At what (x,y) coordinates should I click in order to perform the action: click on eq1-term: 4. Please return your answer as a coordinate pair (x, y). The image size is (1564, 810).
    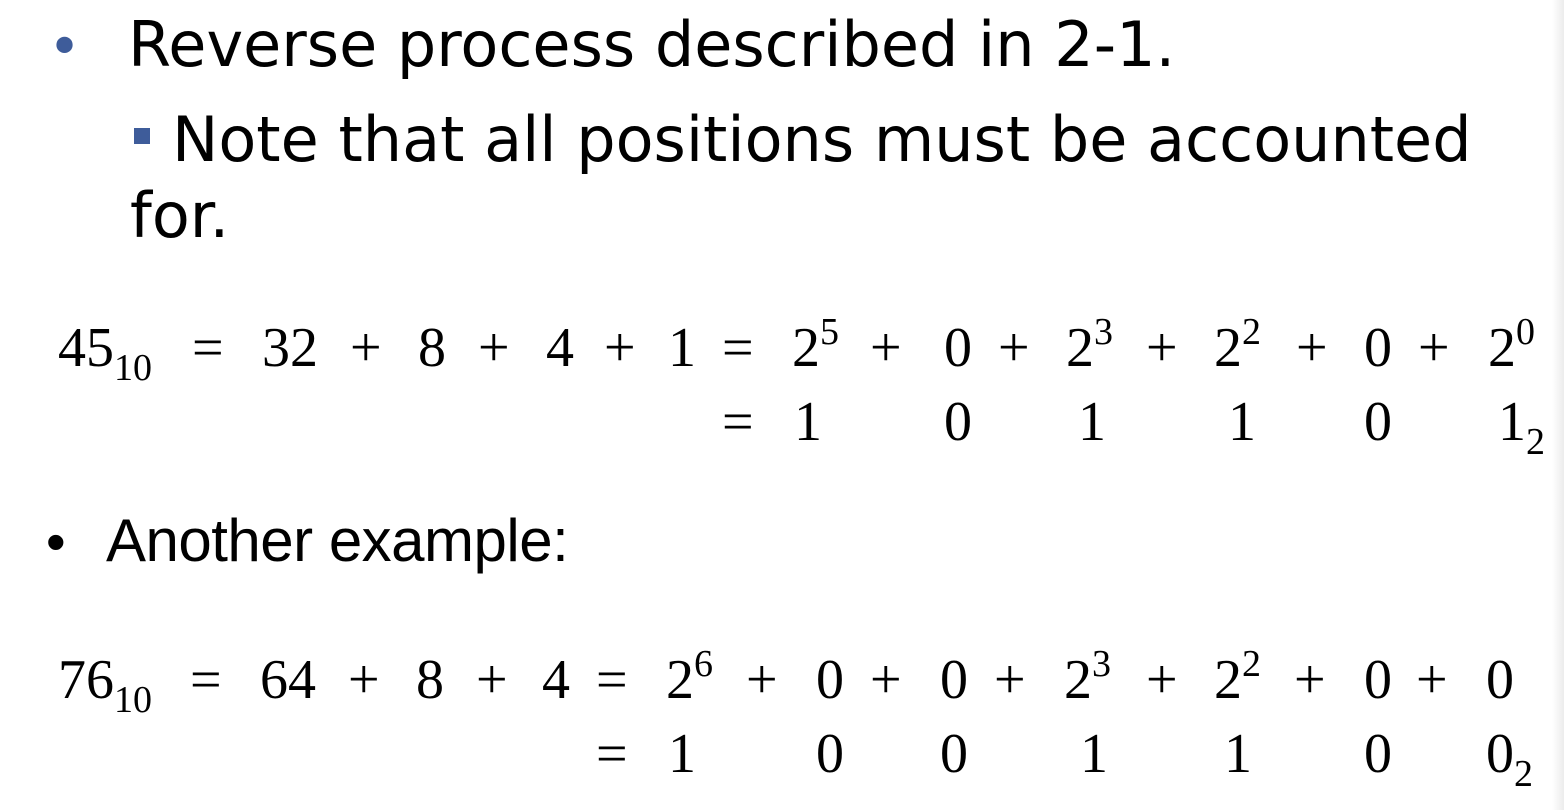
    Looking at the image, I should click on (560, 348).